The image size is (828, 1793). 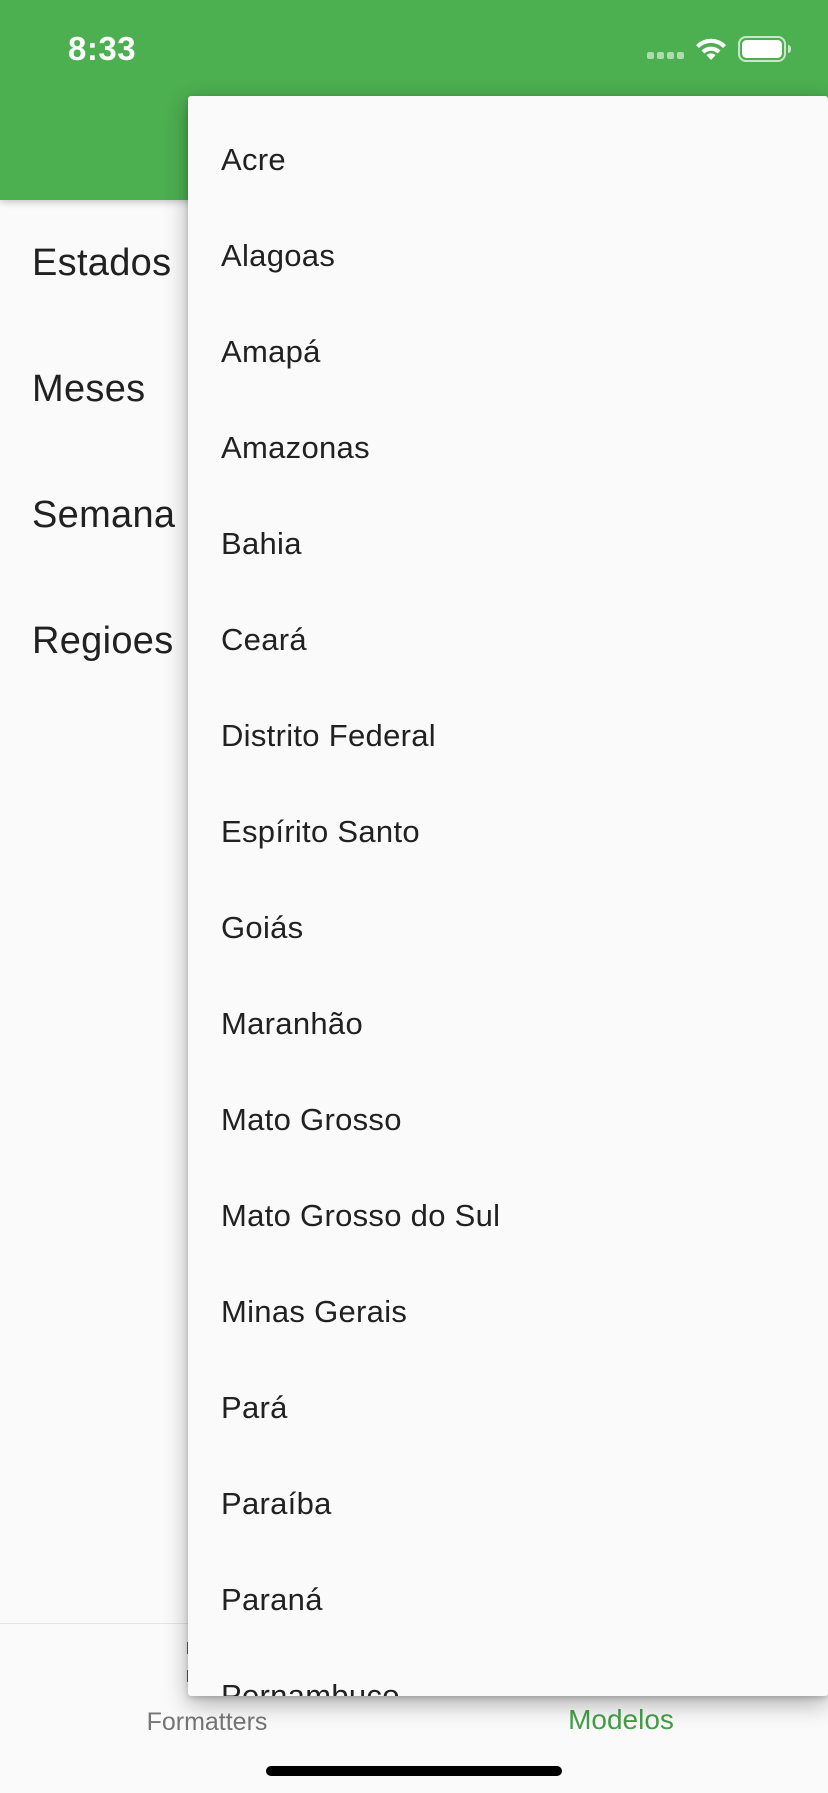 What do you see at coordinates (508, 928) in the screenshot?
I see `menu-item-goias: Goiás` at bounding box center [508, 928].